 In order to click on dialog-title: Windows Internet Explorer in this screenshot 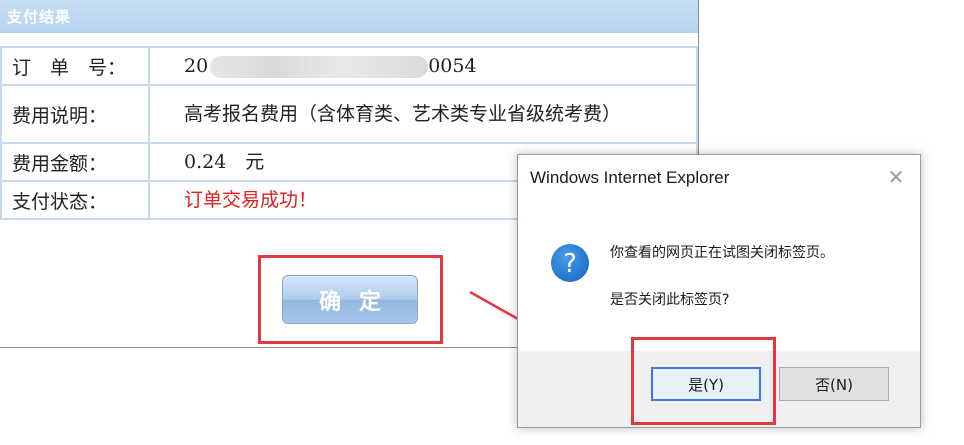, I will do `click(630, 177)`.